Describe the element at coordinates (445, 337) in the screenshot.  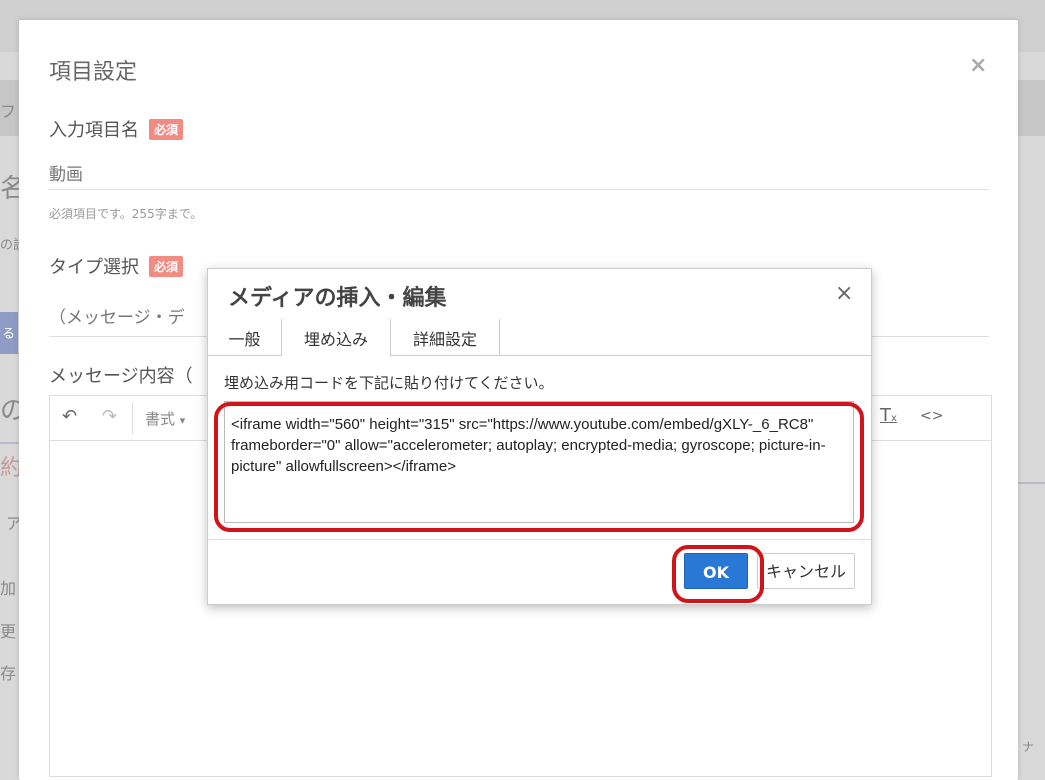
I see `tab-advanced: 詳細設定` at that location.